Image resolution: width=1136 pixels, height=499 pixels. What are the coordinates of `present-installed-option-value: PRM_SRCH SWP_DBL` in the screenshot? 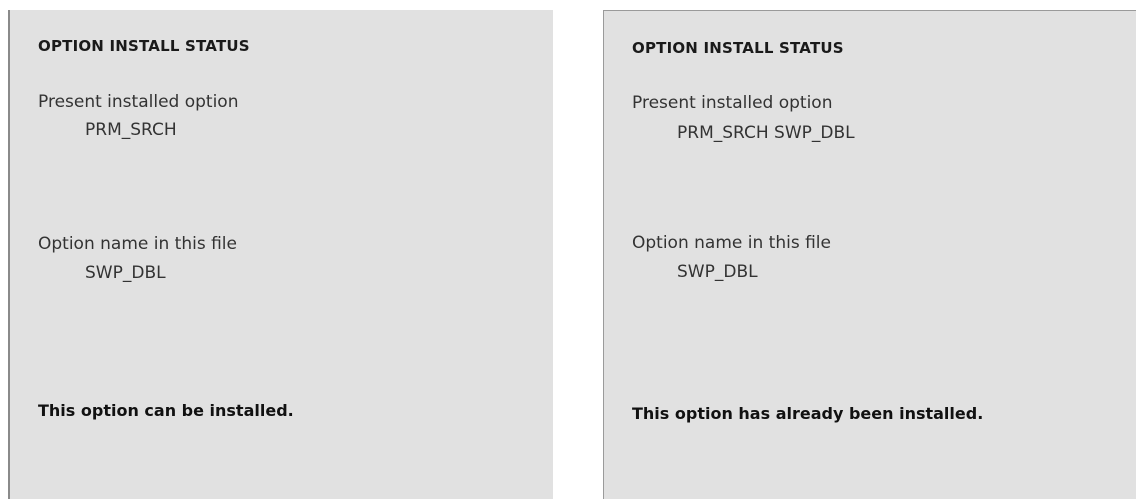 It's located at (766, 133).